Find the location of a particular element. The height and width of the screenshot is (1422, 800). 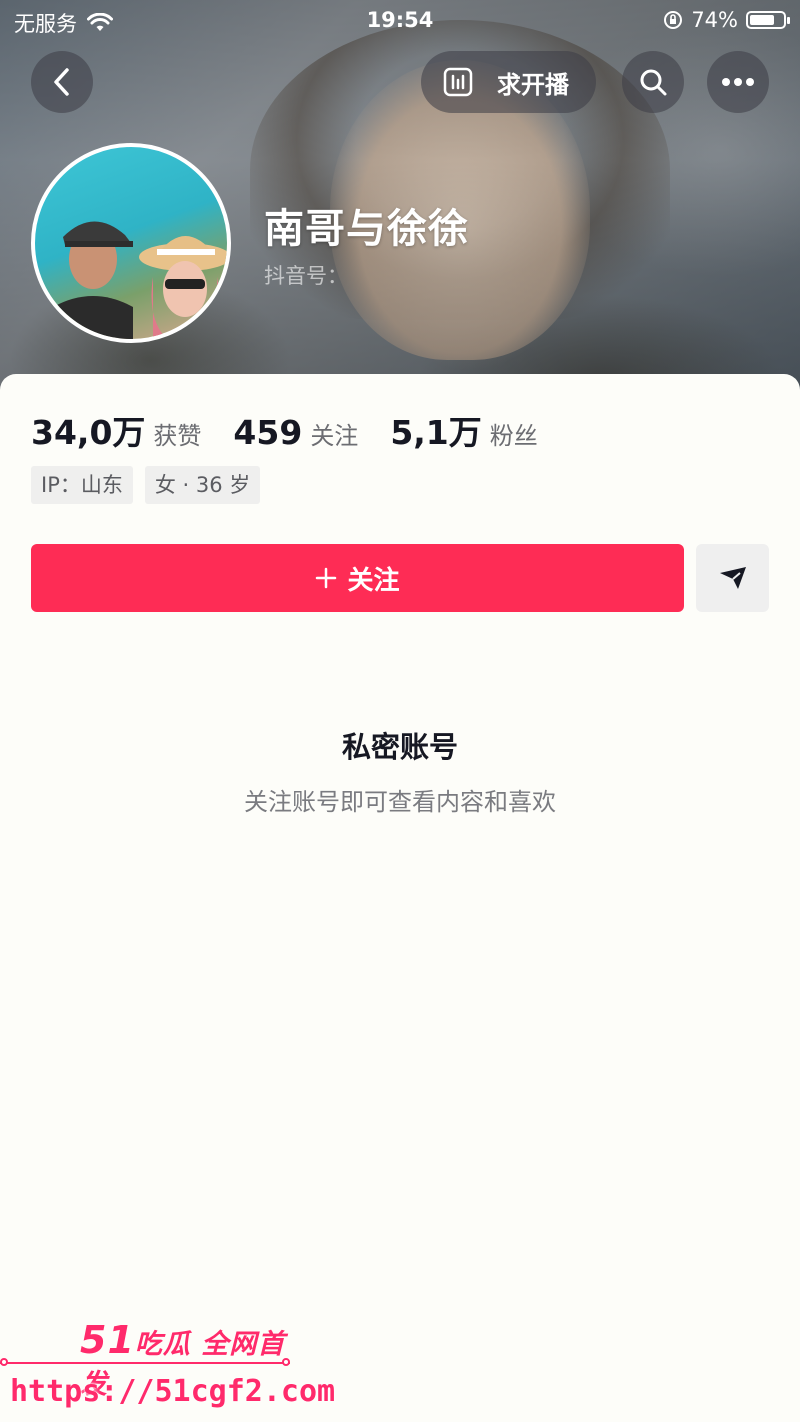

battery-icon is located at coordinates (768, 20).